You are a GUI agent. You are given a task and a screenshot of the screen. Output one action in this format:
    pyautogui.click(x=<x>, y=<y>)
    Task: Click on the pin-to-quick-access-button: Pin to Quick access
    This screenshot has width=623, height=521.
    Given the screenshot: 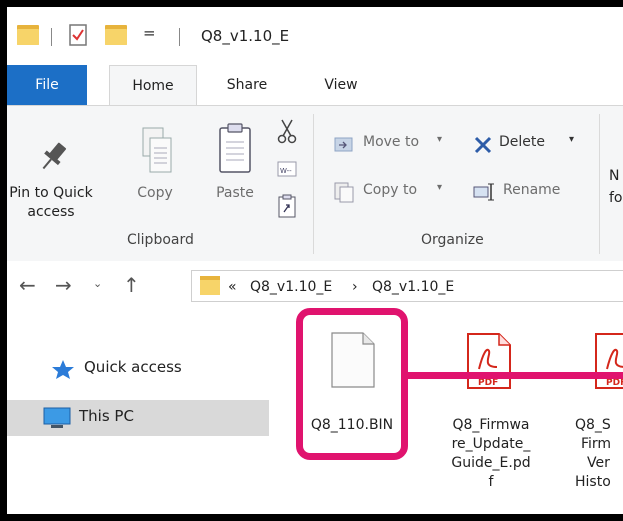 What is the action you would take?
    pyautogui.click(x=51, y=169)
    